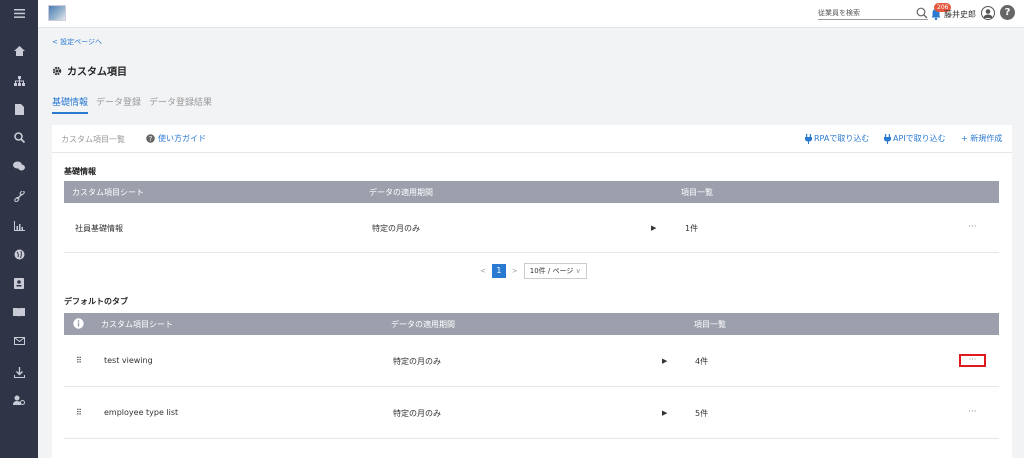 This screenshot has height=458, width=1024. I want to click on page-number-button: 1, so click(498, 271).